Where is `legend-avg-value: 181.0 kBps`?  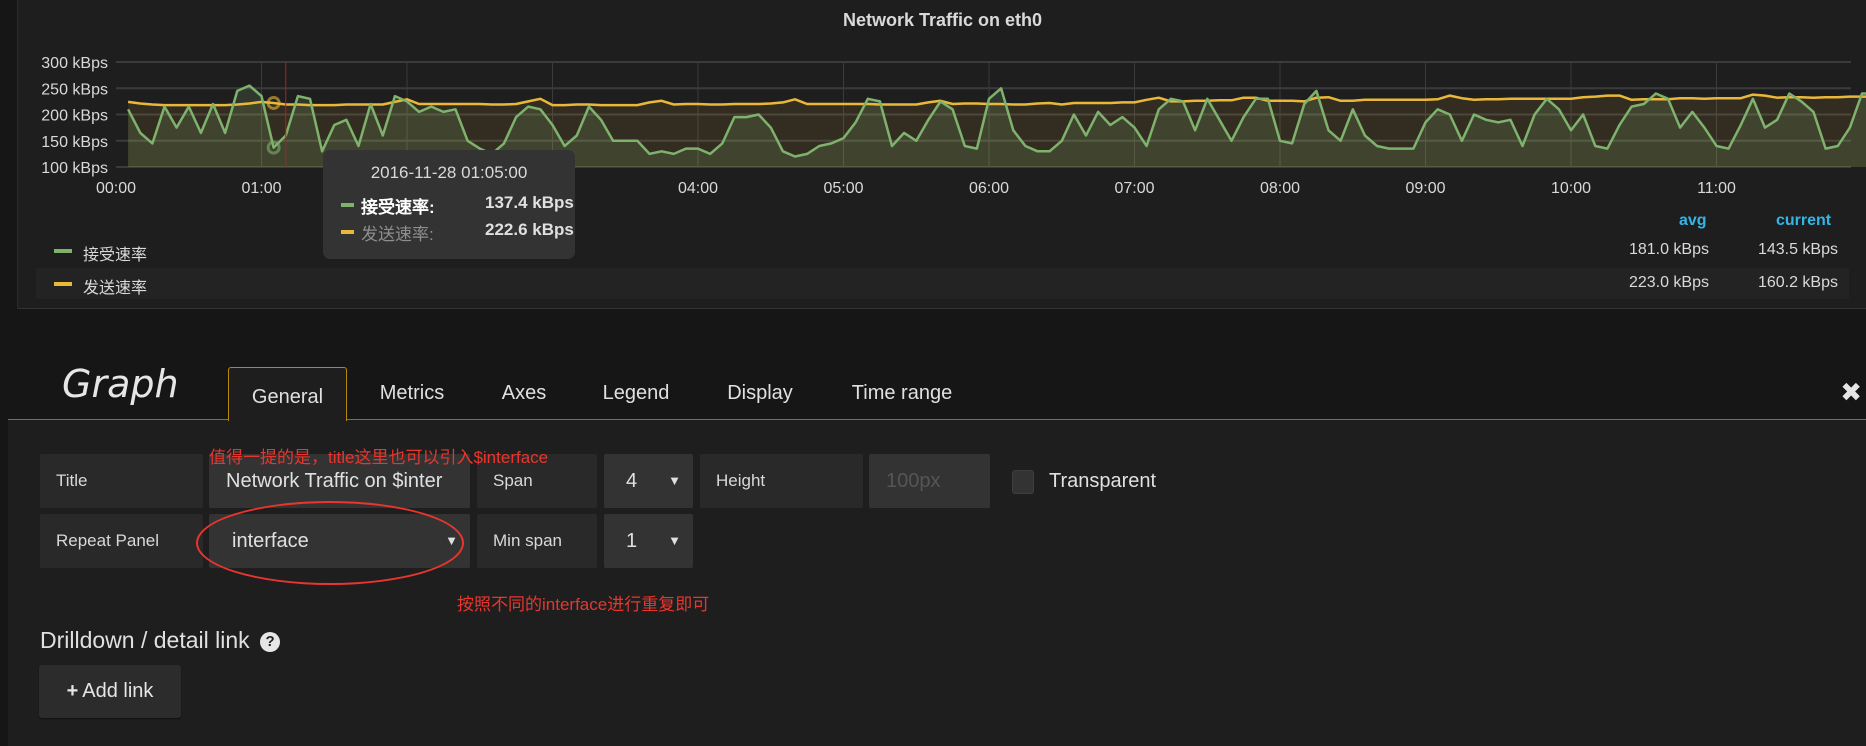 legend-avg-value: 181.0 kBps is located at coordinates (1668, 249).